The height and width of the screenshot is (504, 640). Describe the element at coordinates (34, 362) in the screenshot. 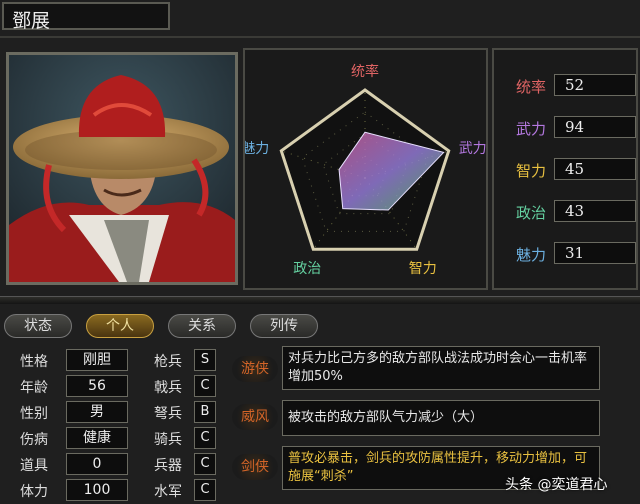

I see `attr-label: 性格` at that location.